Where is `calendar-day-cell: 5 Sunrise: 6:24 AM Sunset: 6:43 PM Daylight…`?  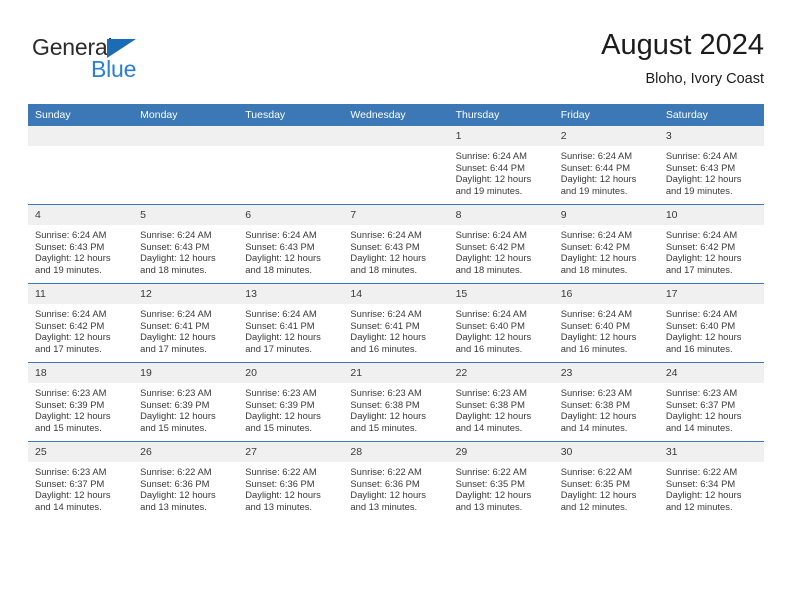
calendar-day-cell: 5 Sunrise: 6:24 AM Sunset: 6:43 PM Daylight… is located at coordinates (186, 244).